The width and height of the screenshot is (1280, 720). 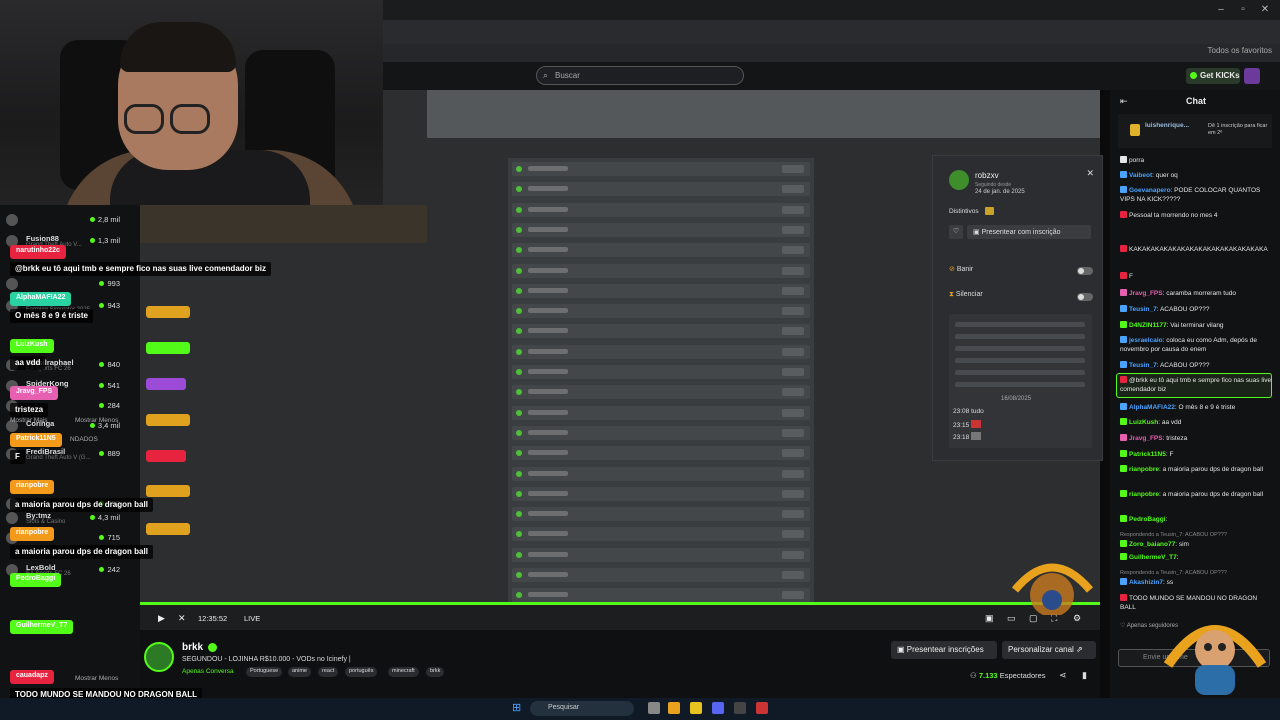 What do you see at coordinates (1173, 535) in the screenshot?
I see `reply-context: Respondendo a Teusin_7: ACABOU OP???` at bounding box center [1173, 535].